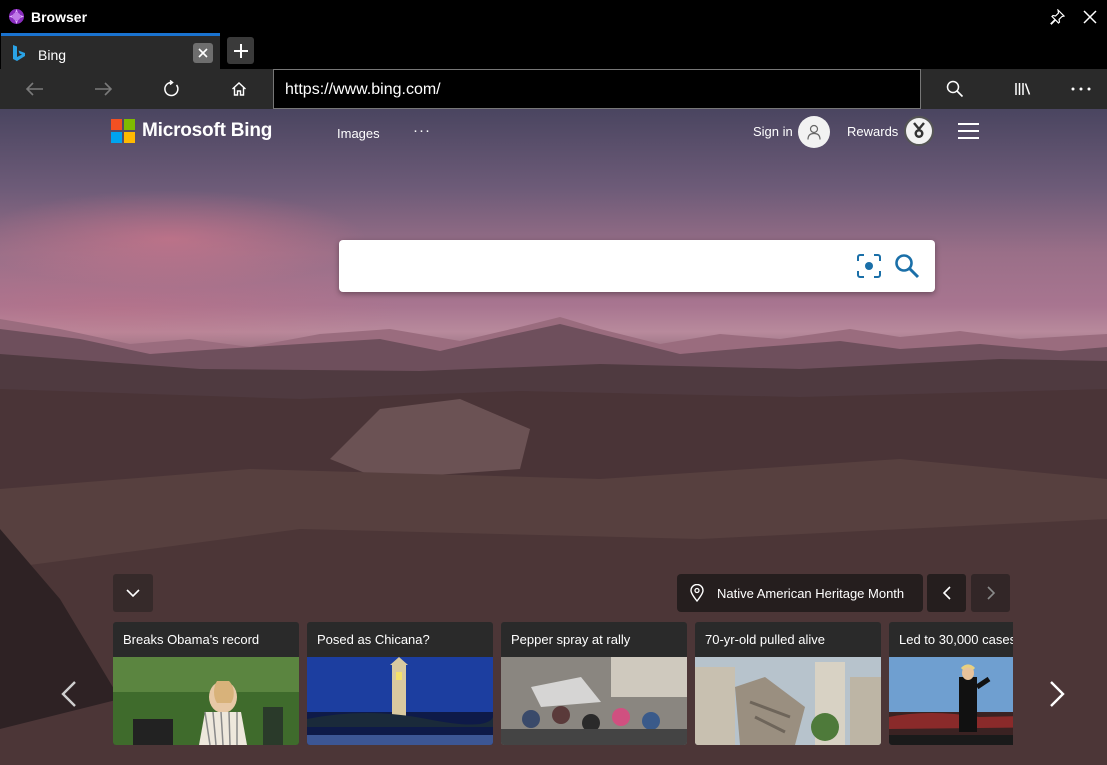 Image resolution: width=1107 pixels, height=765 pixels. I want to click on rewards-badge, so click(919, 131).